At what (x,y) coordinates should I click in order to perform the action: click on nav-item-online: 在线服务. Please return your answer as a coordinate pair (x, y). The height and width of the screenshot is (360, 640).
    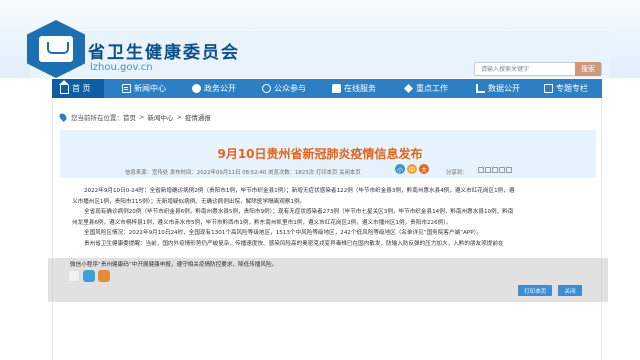
    Looking at the image, I should click on (354, 88).